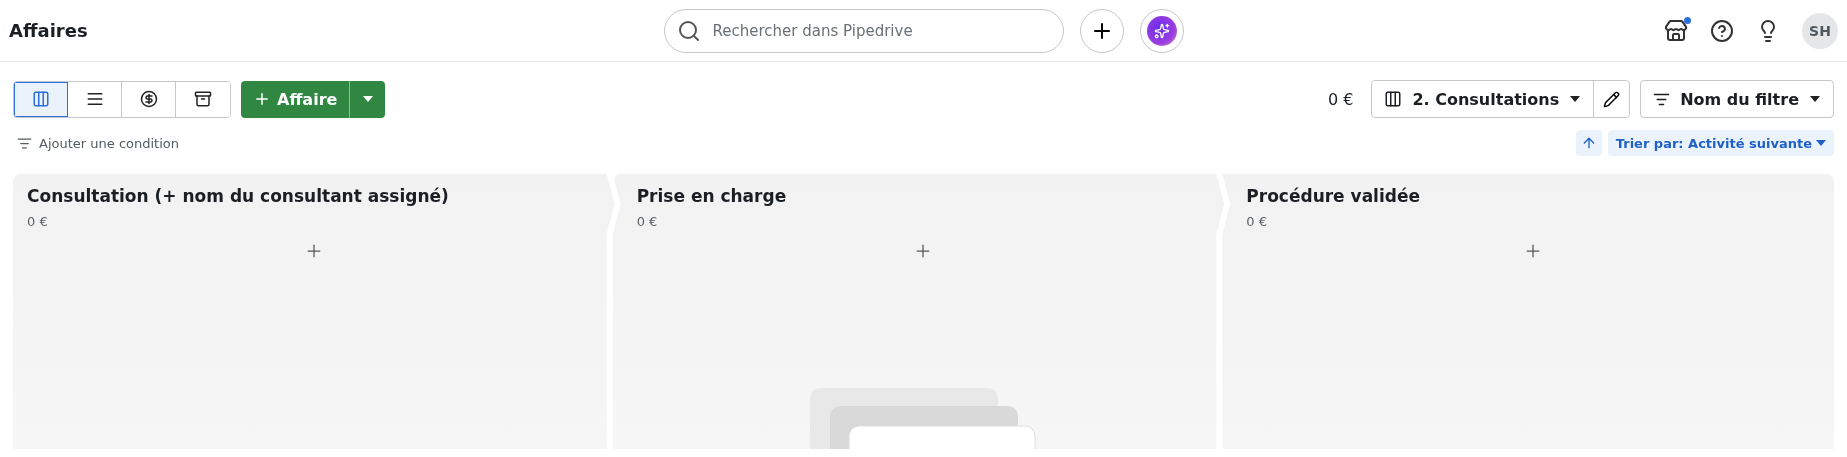 The image size is (1847, 457). Describe the element at coordinates (49, 30) in the screenshot. I see `page-title: Affaires` at that location.